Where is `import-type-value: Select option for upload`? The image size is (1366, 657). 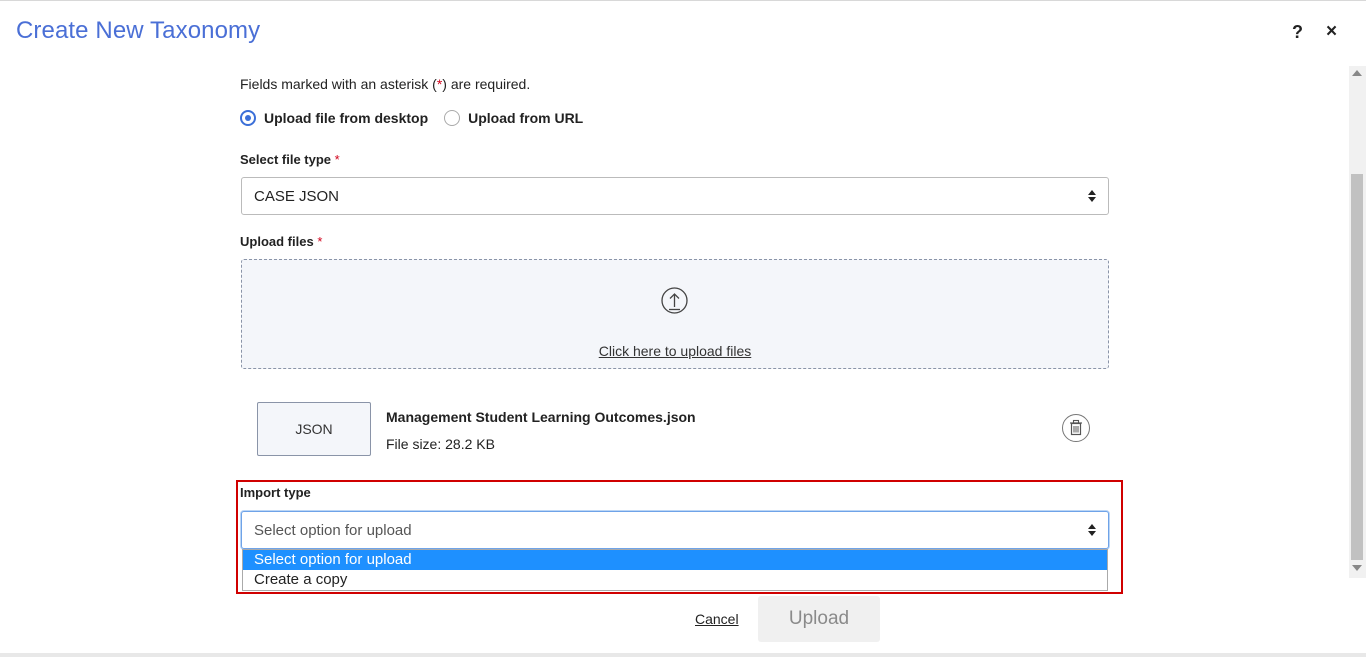 import-type-value: Select option for upload is located at coordinates (333, 530).